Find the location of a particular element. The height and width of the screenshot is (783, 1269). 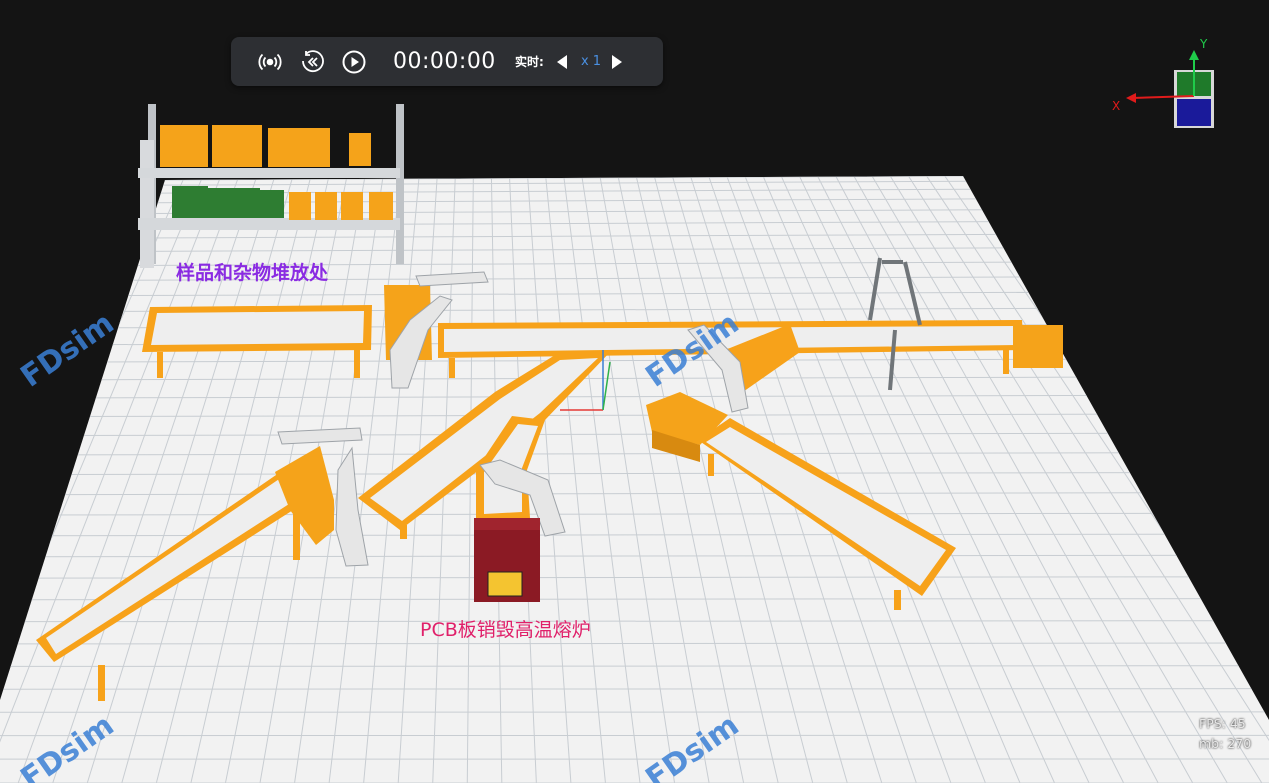

mb-value: 270 is located at coordinates (1239, 743).